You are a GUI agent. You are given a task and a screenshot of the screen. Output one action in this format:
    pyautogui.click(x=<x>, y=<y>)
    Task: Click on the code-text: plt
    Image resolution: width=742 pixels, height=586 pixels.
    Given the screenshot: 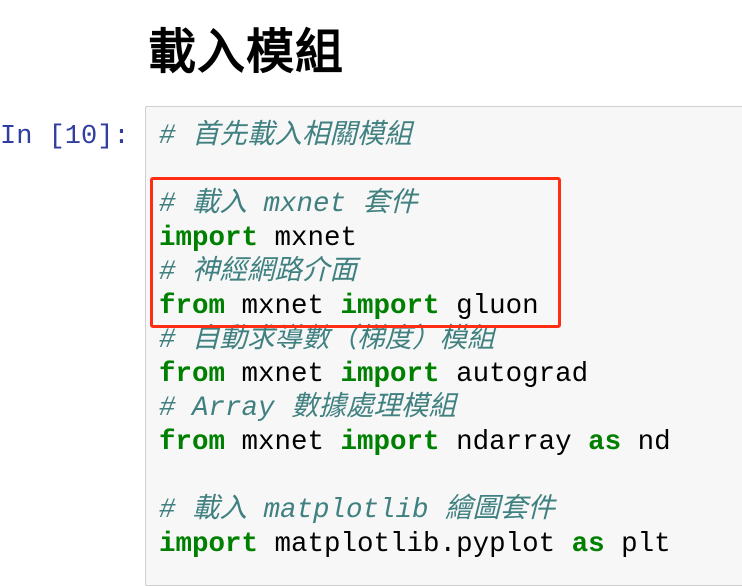 What is the action you would take?
    pyautogui.click(x=637, y=544)
    